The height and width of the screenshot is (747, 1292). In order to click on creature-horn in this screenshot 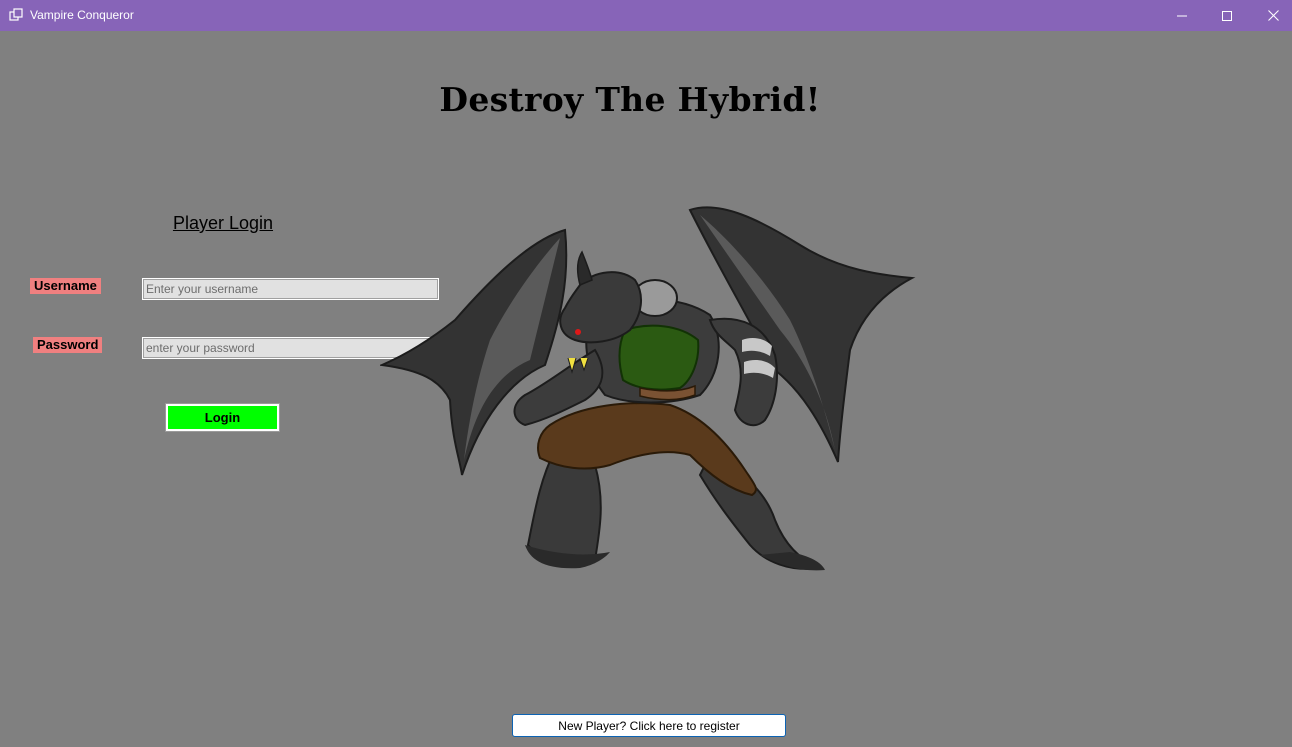, I will do `click(584, 268)`.